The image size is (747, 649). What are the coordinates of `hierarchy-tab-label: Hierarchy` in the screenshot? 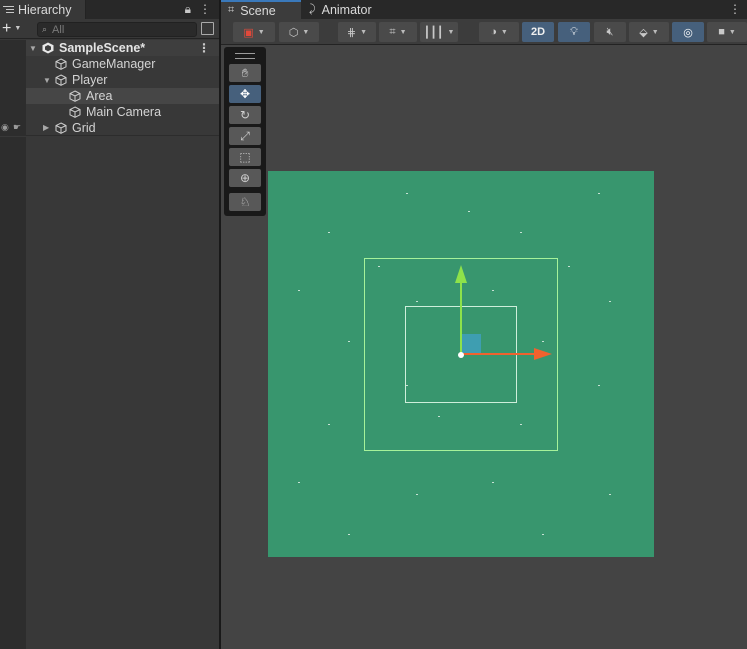 It's located at (45, 9).